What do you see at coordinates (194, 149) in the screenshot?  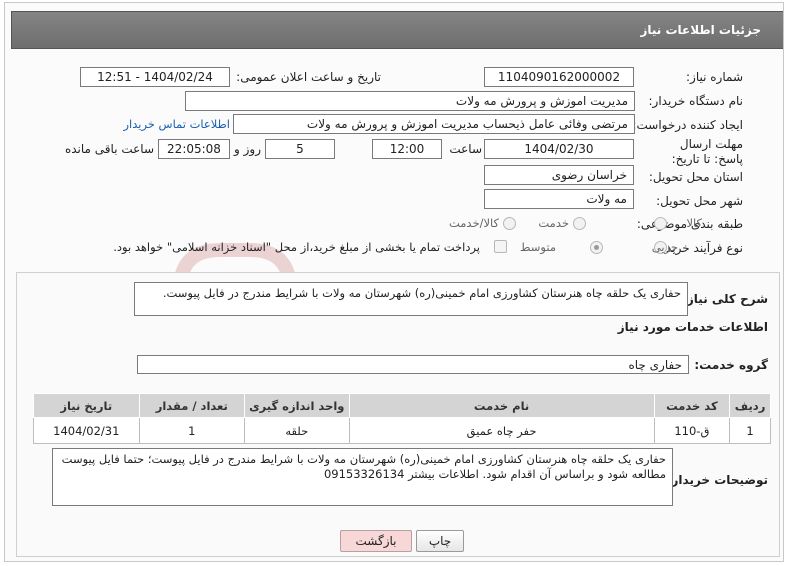 I see `remaining-time-field: 22:05:08` at bounding box center [194, 149].